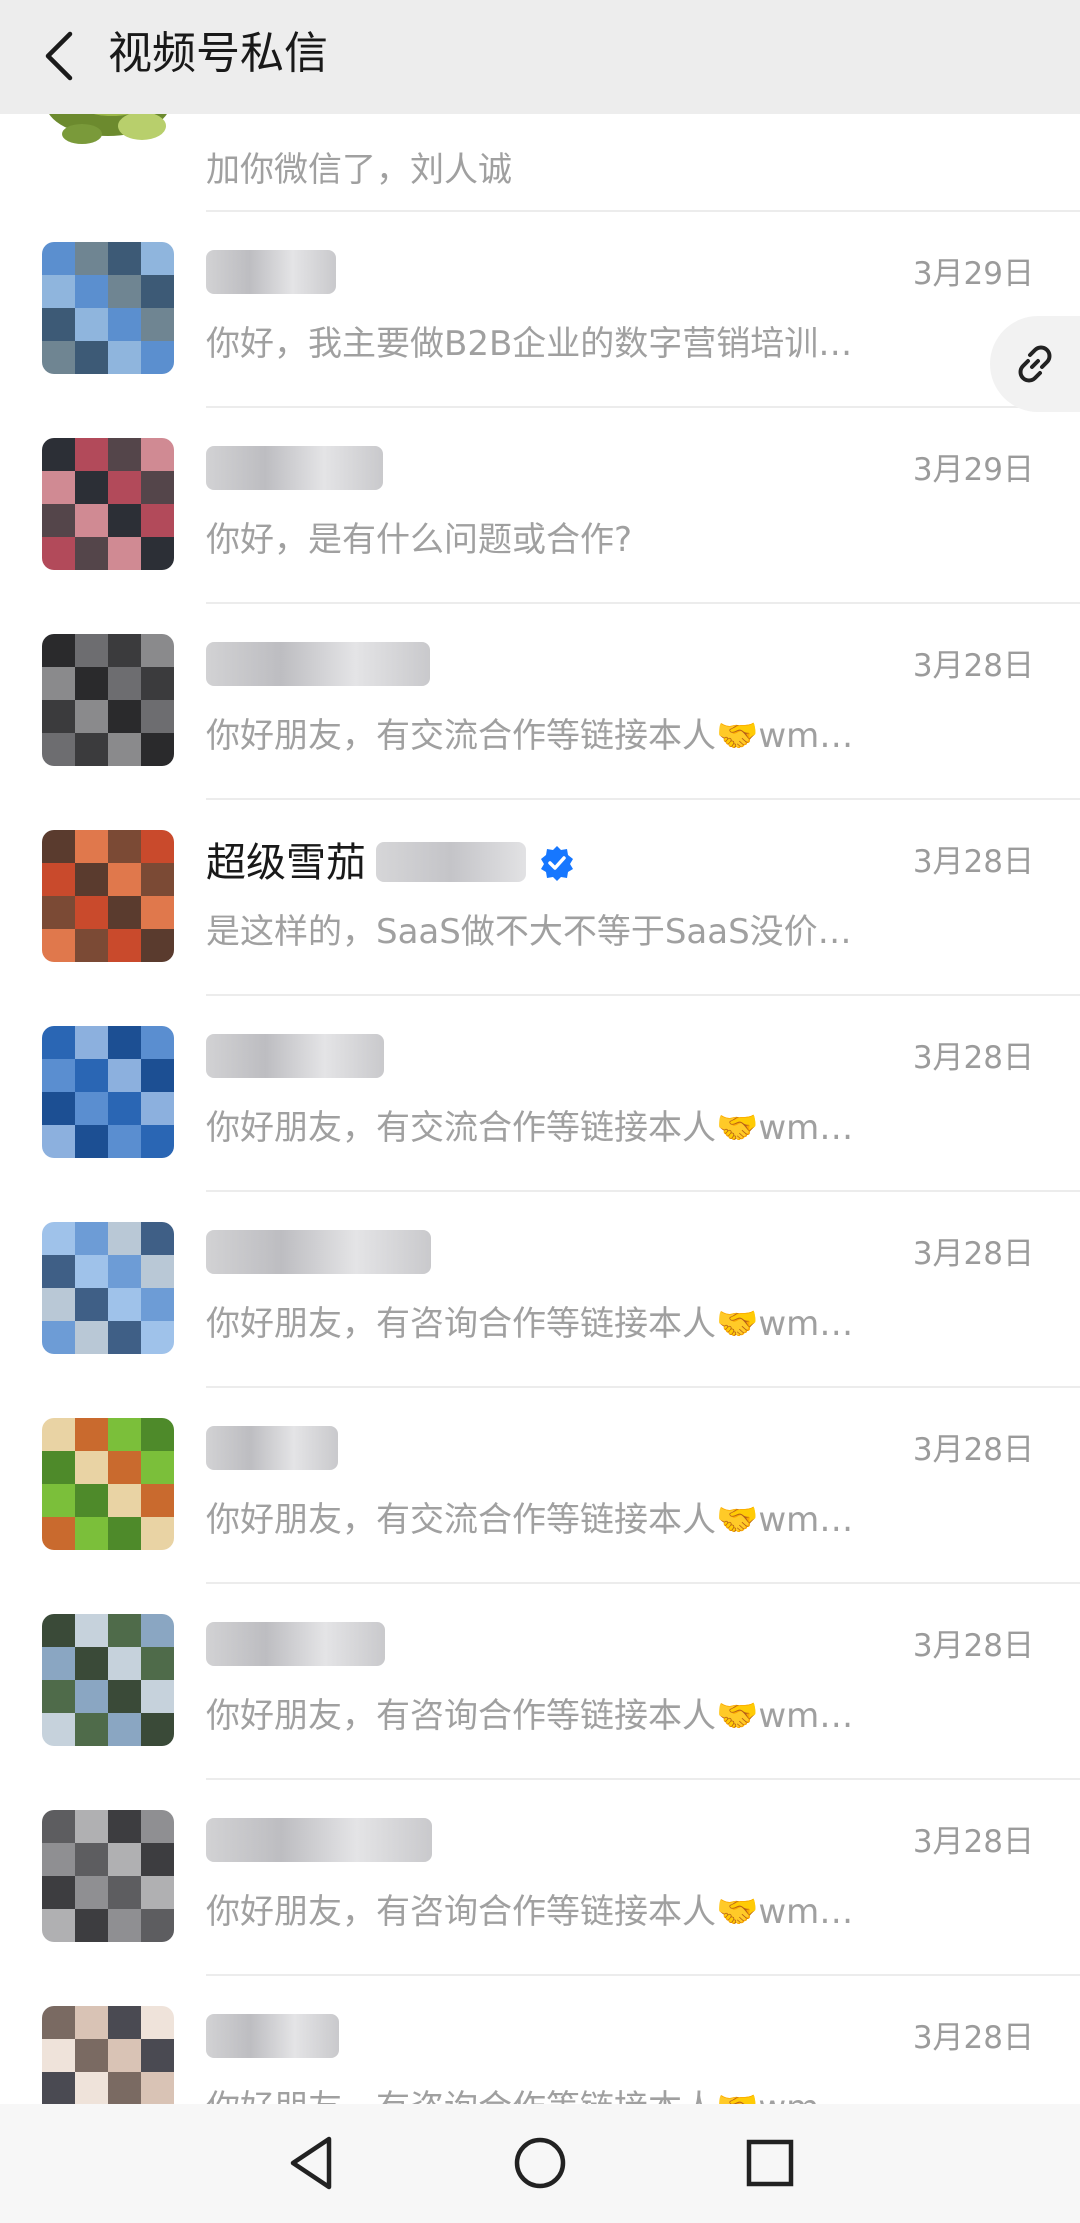 The image size is (1080, 2223). I want to click on conversation-row: 加你微信了，刘人诚, so click(540, 163).